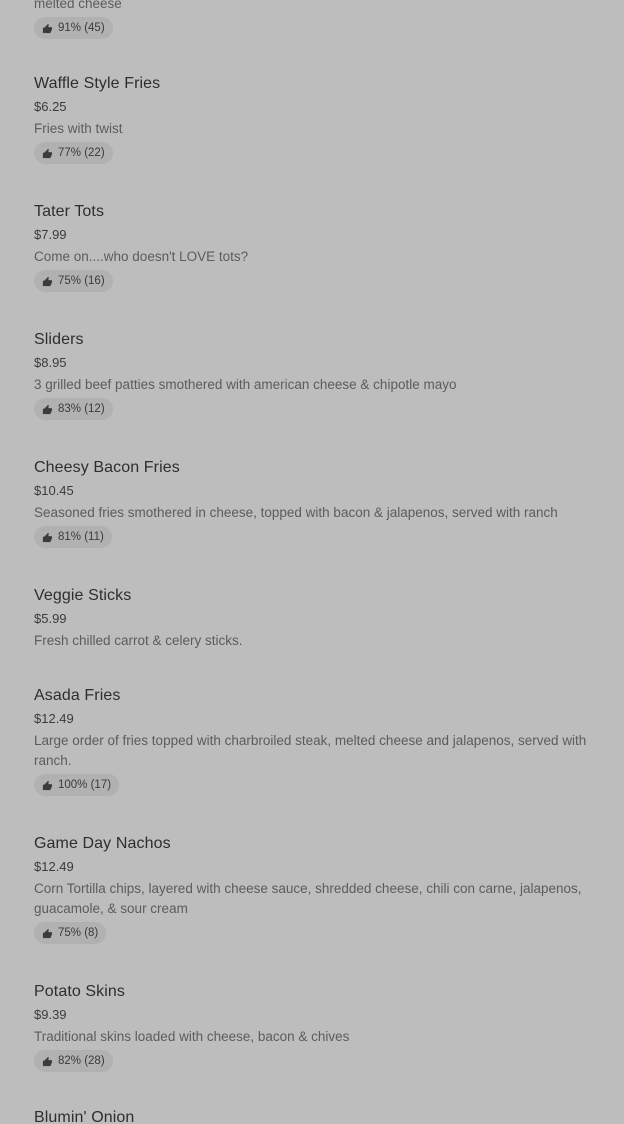 This screenshot has width=624, height=1124. I want to click on rating-text: 91% (45), so click(81, 28).